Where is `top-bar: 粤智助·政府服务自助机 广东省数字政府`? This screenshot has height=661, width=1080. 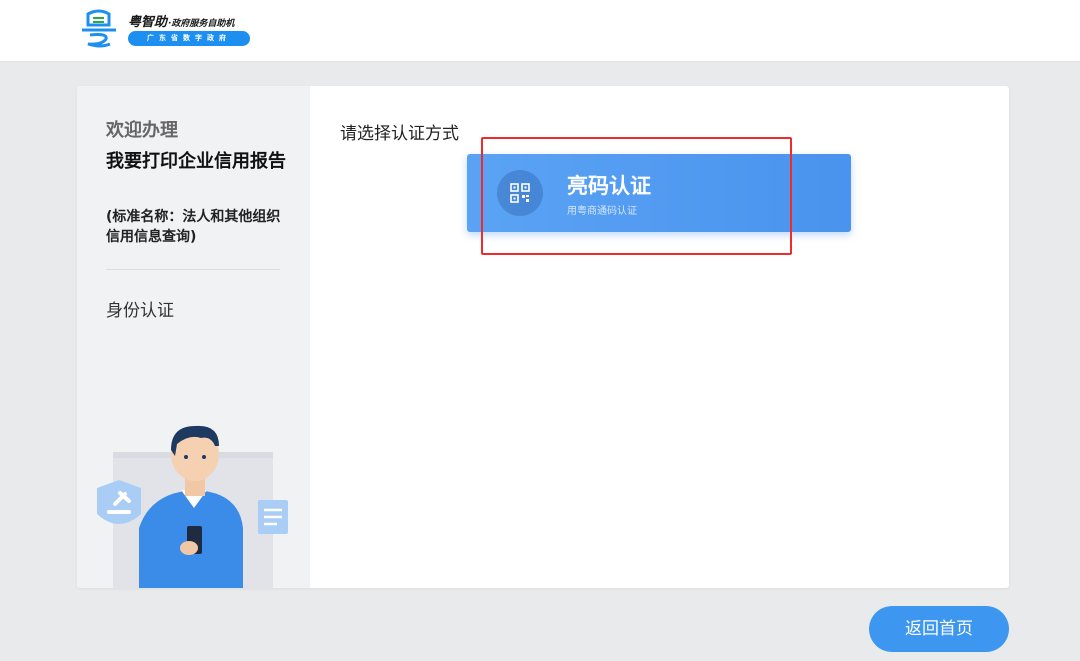
top-bar: 粤智助·政府服务自助机 广东省数字政府 is located at coordinates (540, 31).